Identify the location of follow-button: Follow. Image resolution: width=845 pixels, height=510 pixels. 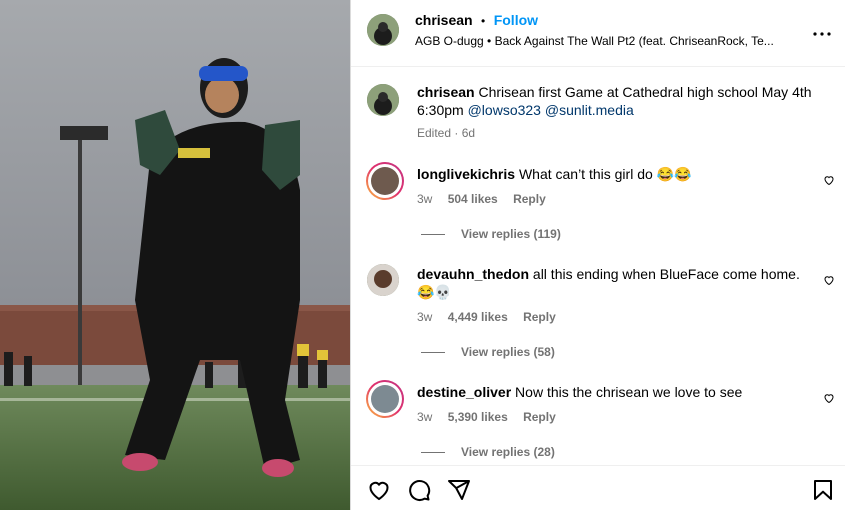
(516, 20).